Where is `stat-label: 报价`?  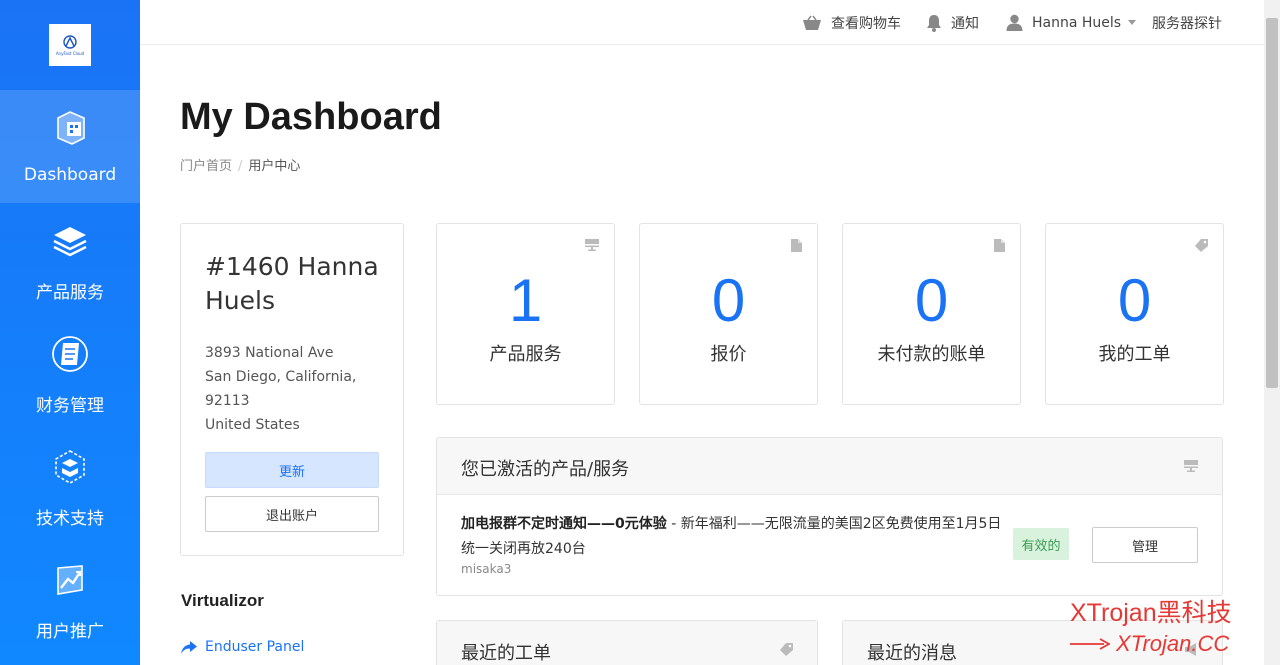 stat-label: 报价 is located at coordinates (728, 354).